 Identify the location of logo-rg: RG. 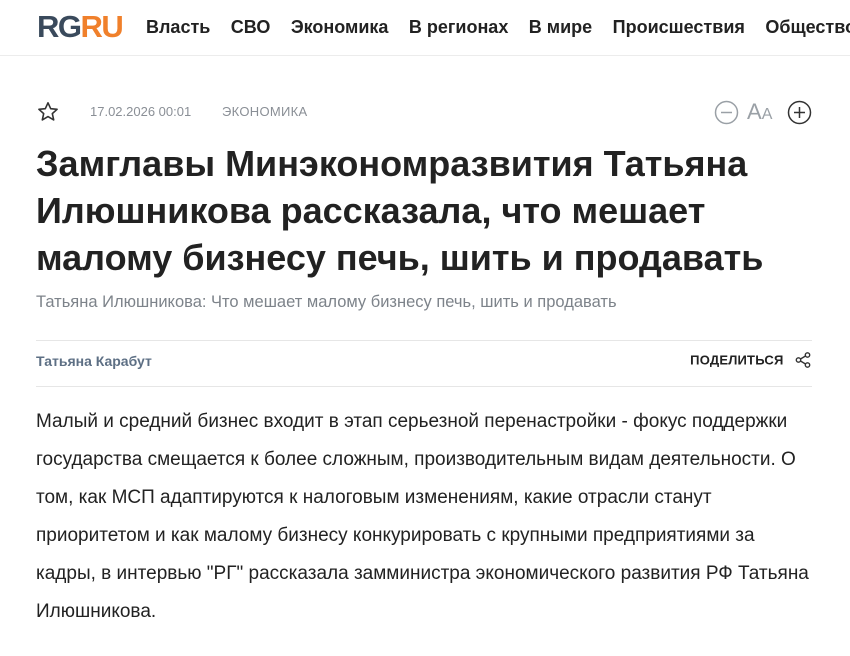
(59, 26).